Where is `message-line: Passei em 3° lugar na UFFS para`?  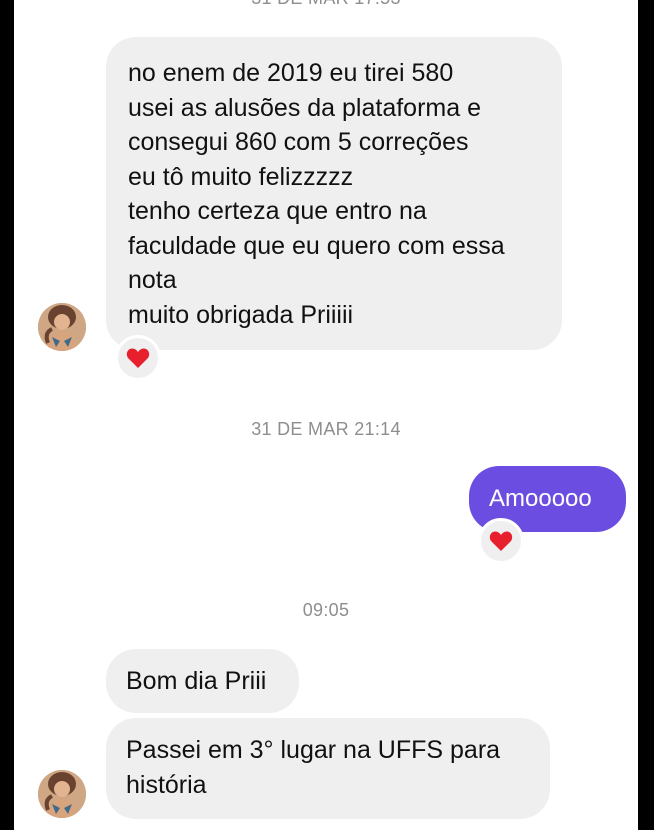 message-line: Passei em 3° lugar na UFFS para is located at coordinates (313, 750).